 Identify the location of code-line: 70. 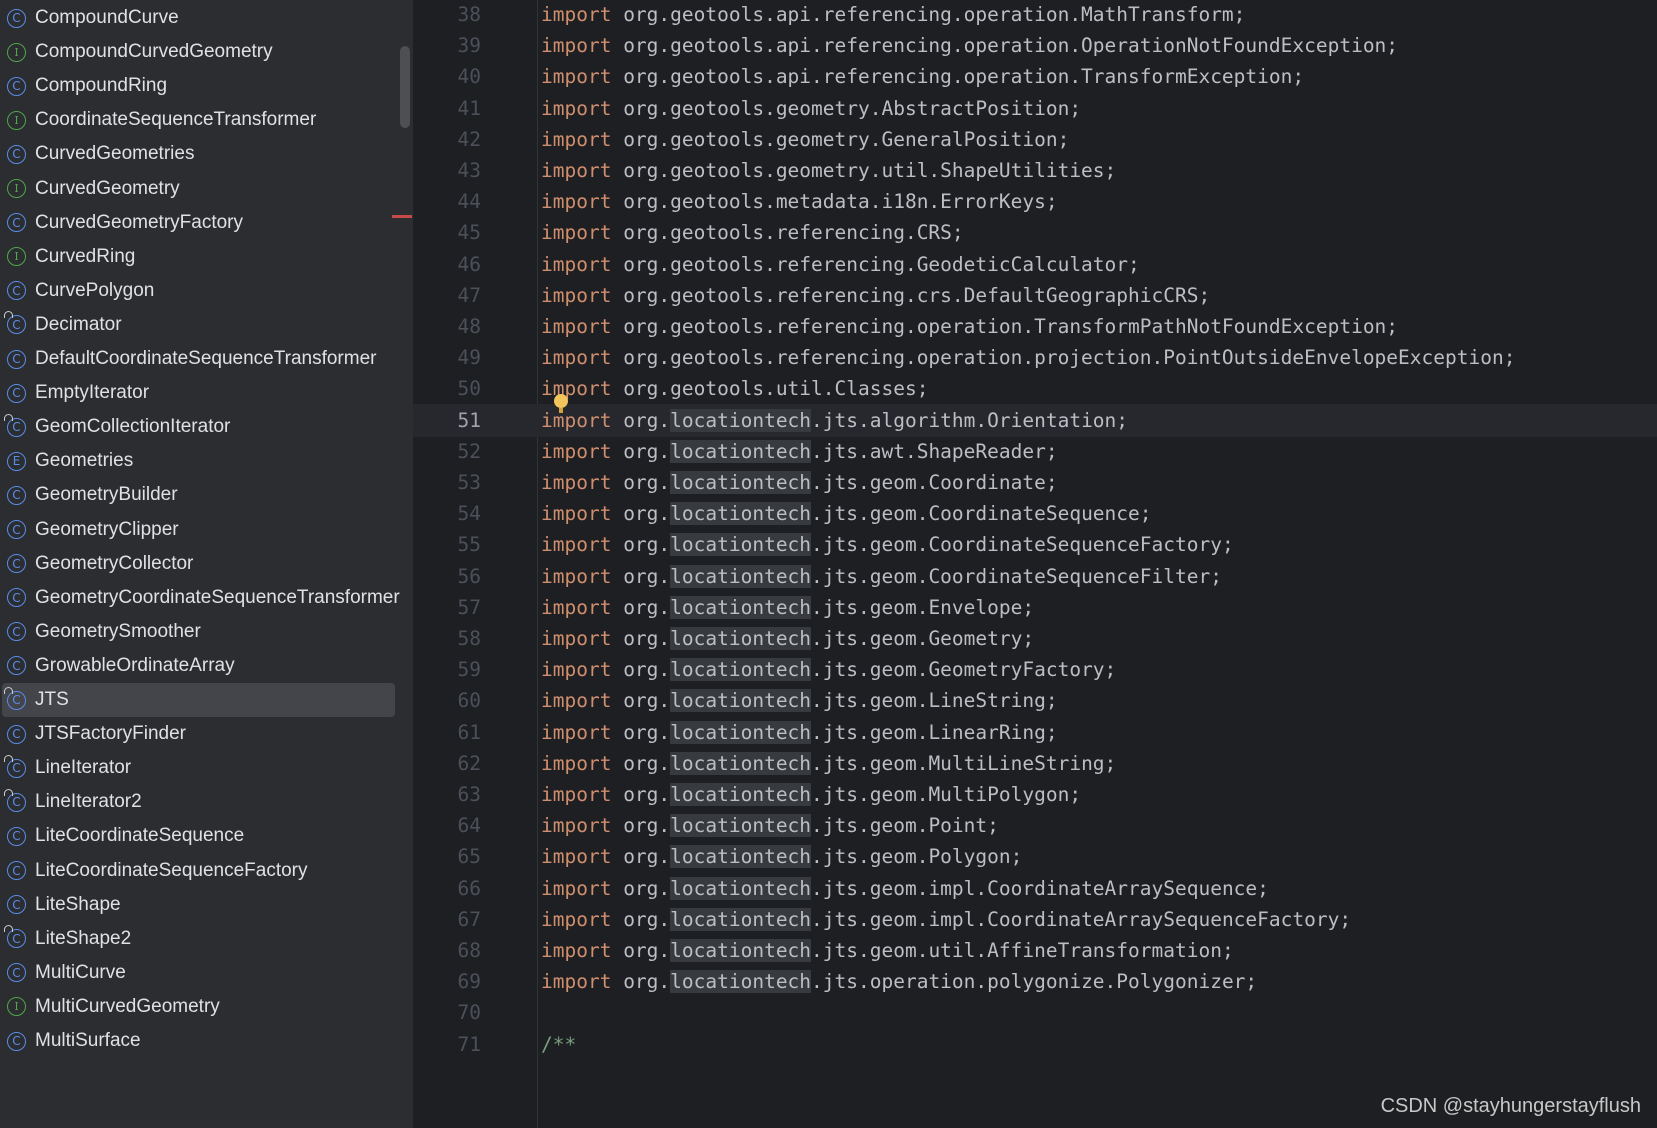
(1035, 1012).